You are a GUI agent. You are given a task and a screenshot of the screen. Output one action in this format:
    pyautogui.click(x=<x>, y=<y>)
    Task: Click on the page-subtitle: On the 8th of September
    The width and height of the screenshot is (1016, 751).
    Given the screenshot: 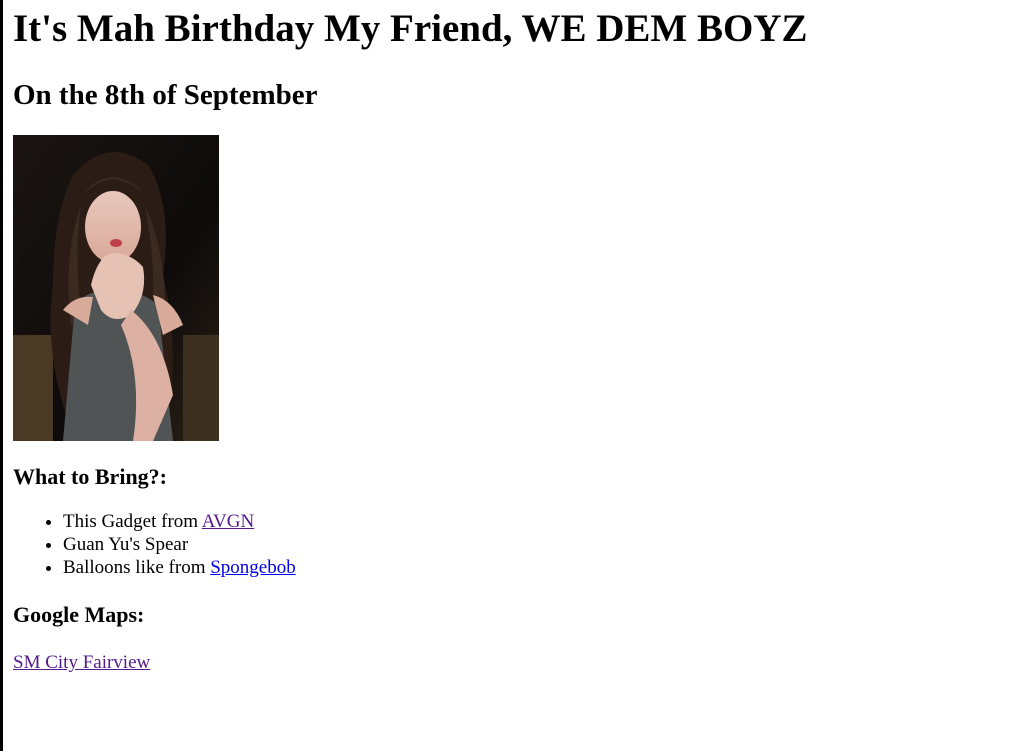 What is the action you would take?
    pyautogui.click(x=165, y=95)
    